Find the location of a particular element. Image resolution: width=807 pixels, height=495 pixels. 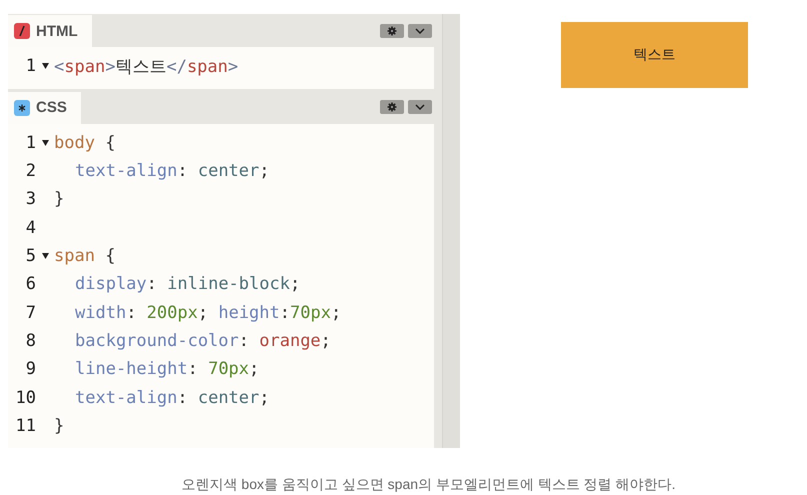

code-line: width: 200px; height:70px; is located at coordinates (208, 312).